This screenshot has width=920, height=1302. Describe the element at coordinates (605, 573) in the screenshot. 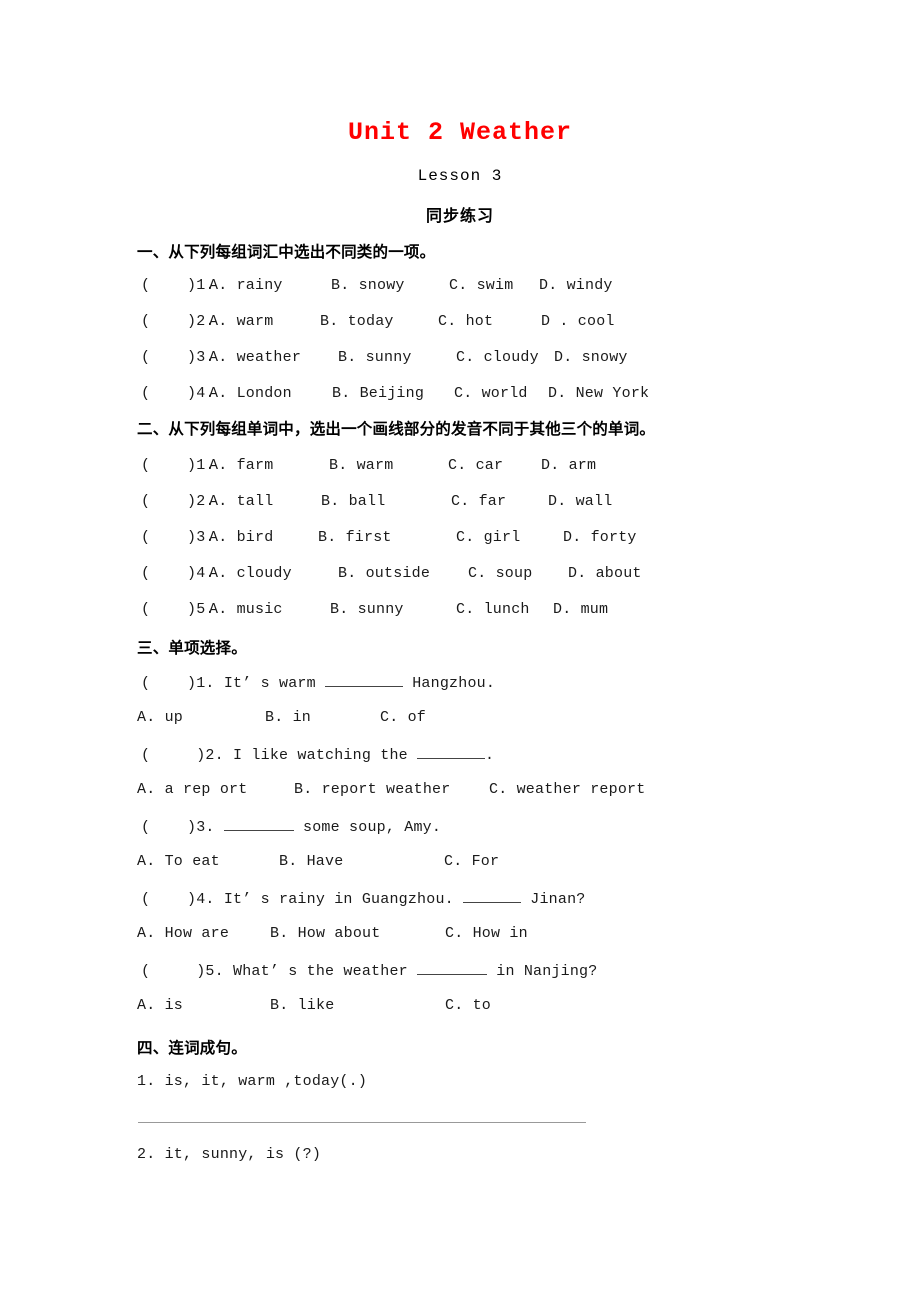

I see `option-d: D. about` at that location.